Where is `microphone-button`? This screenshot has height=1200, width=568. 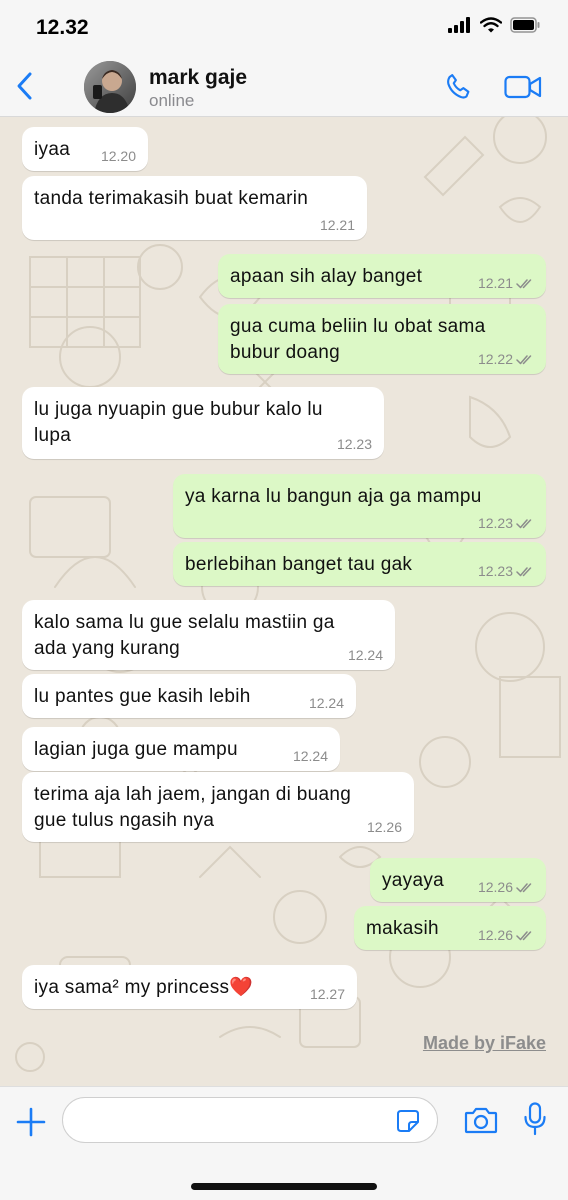 microphone-button is located at coordinates (535, 1119).